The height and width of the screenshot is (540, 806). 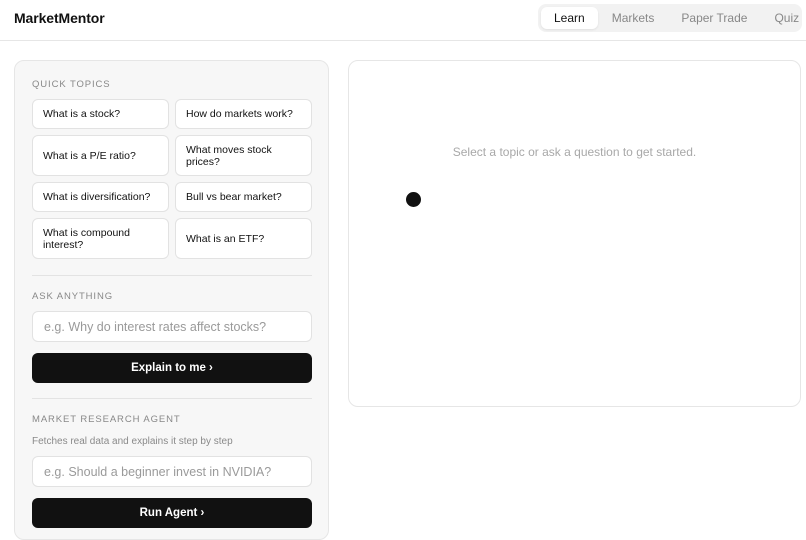 I want to click on brand-logo: MarketMentor, so click(x=59, y=18).